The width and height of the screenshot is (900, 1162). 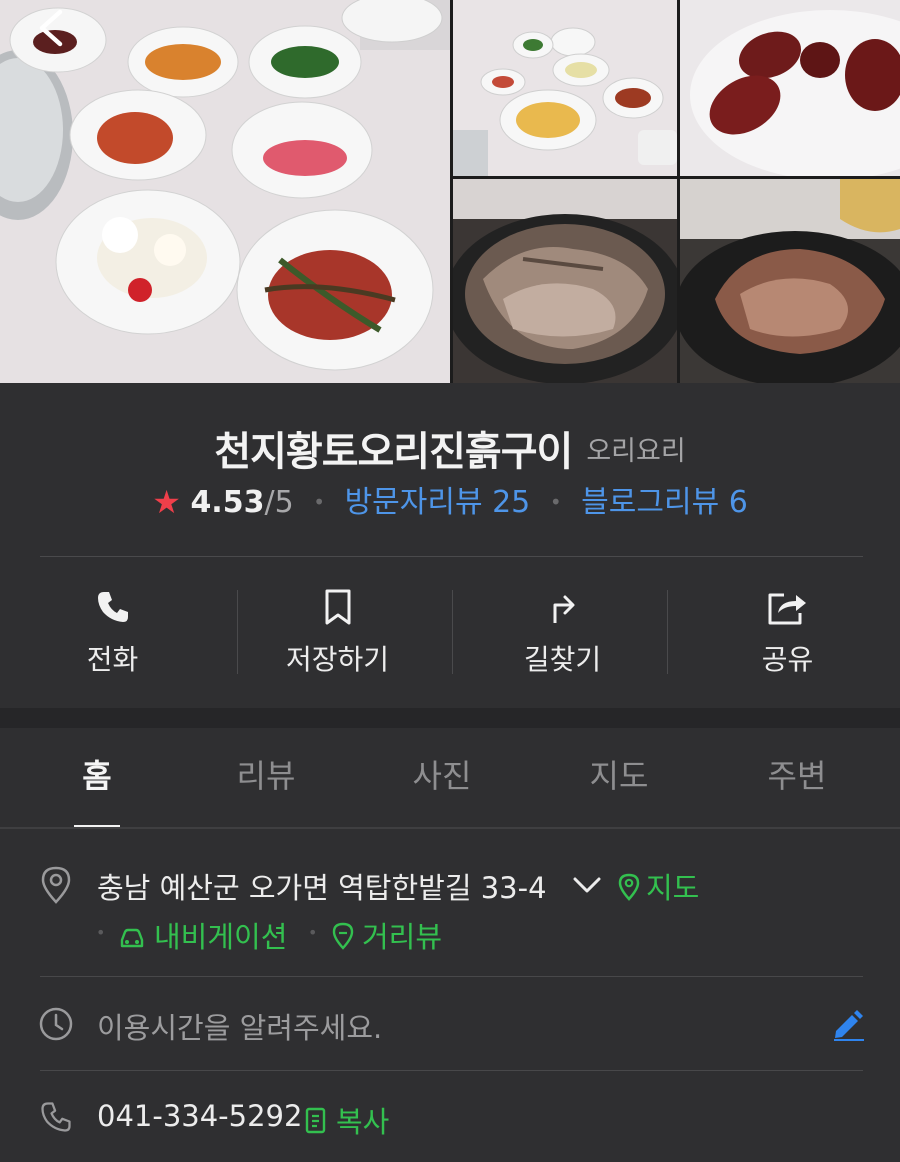 I want to click on copy-label: 복사, so click(x=363, y=1122).